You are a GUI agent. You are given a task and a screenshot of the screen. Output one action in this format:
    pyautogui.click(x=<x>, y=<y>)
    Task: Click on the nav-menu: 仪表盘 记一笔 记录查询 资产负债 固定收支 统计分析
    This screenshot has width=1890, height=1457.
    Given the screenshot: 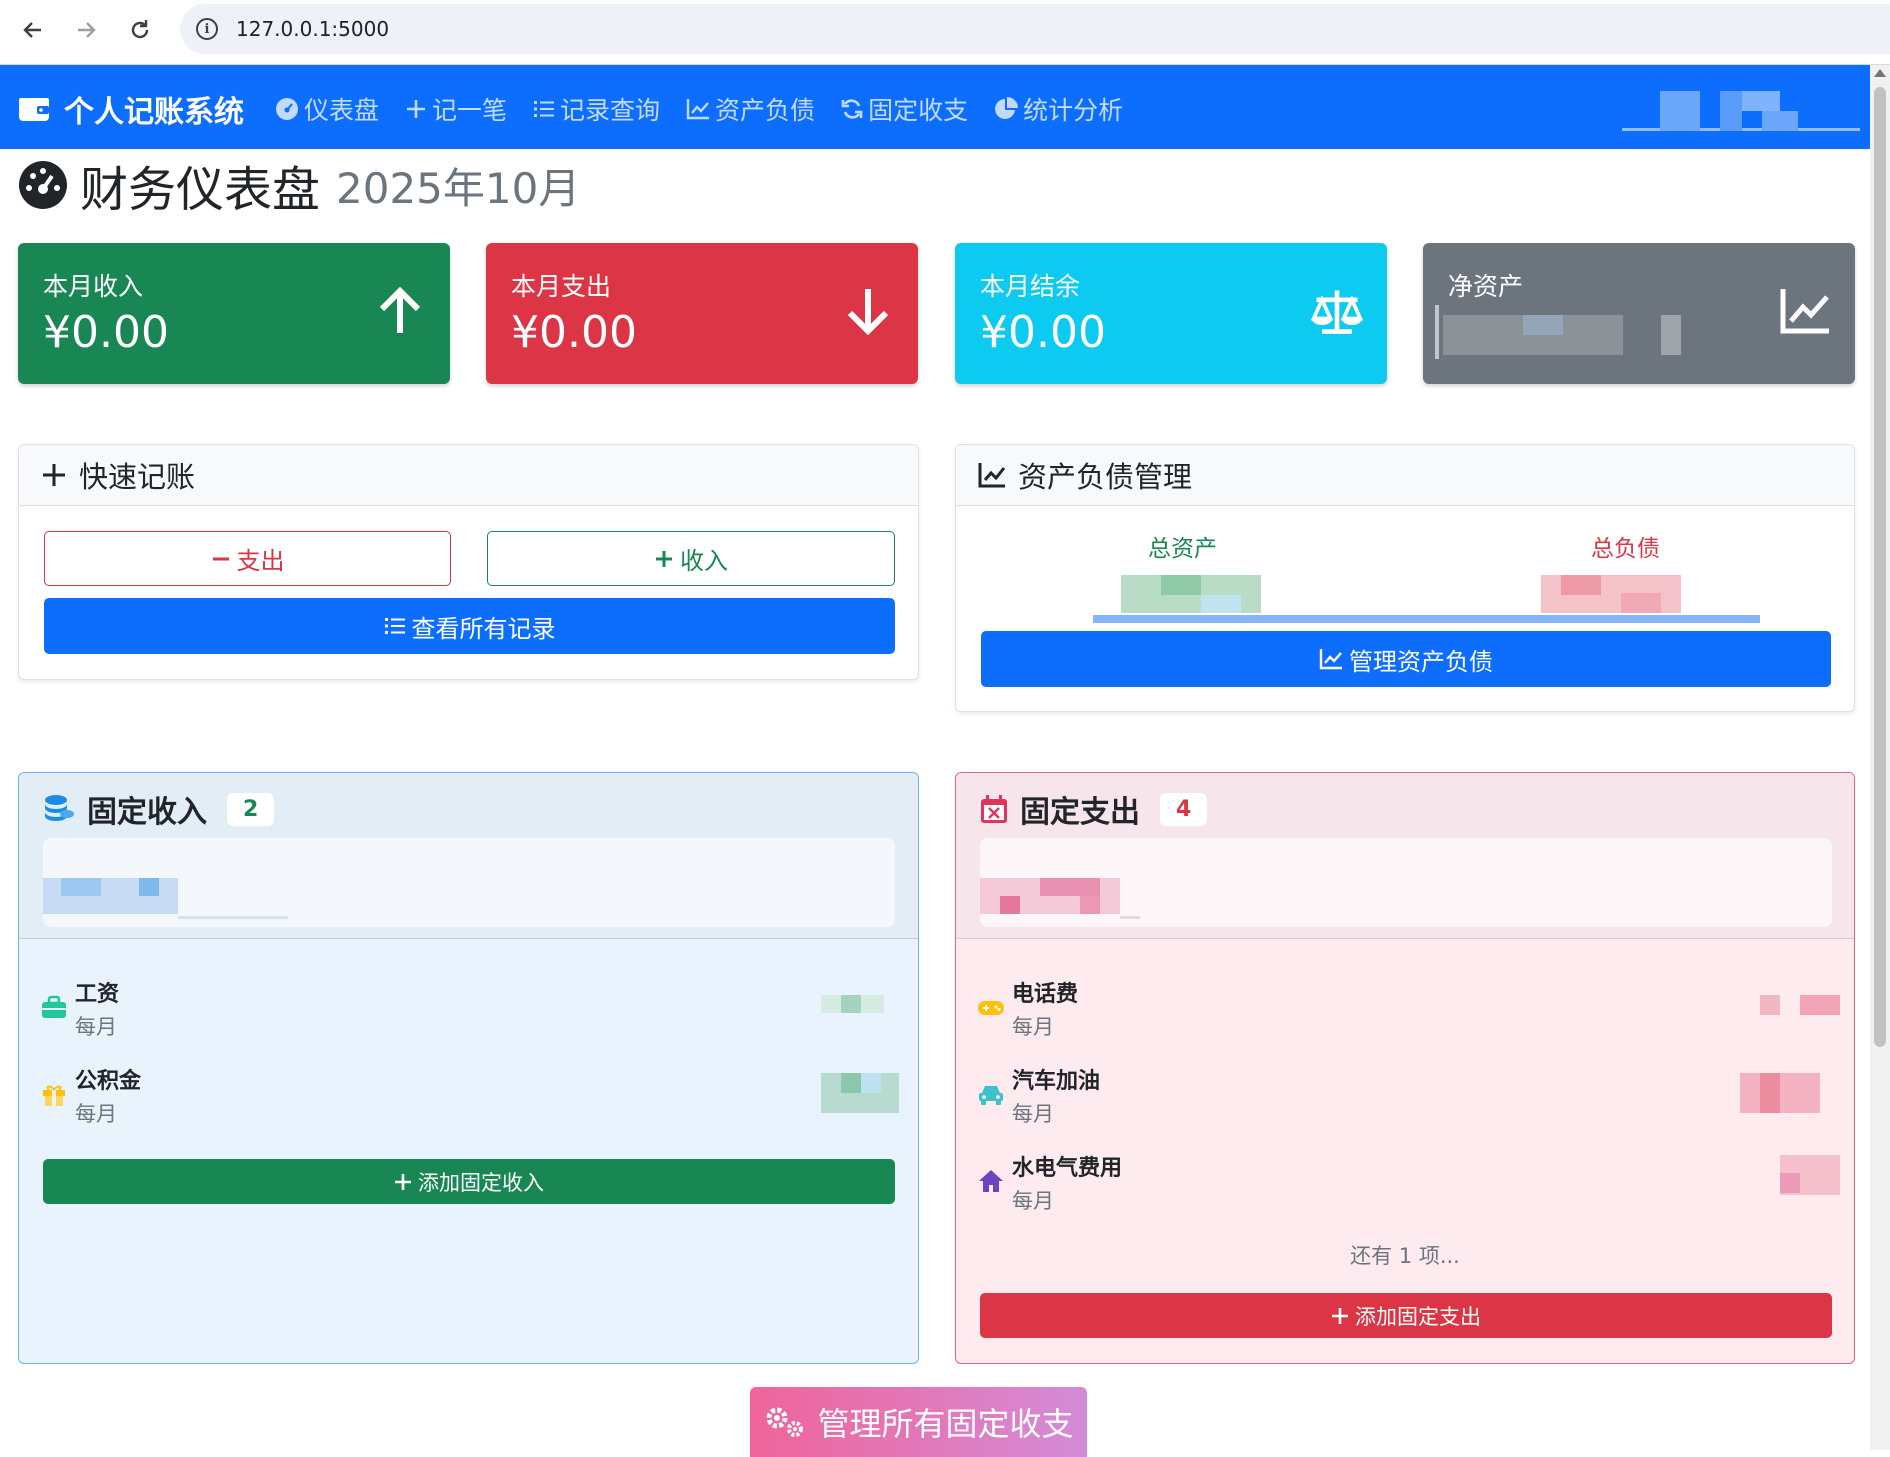 What is the action you would take?
    pyautogui.click(x=699, y=109)
    